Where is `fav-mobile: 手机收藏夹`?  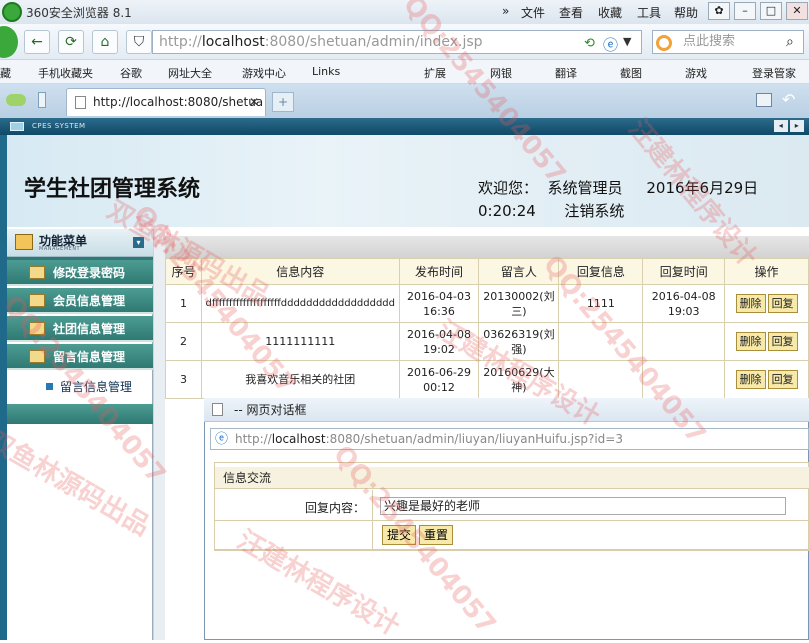 fav-mobile: 手机收藏夹 is located at coordinates (65, 73).